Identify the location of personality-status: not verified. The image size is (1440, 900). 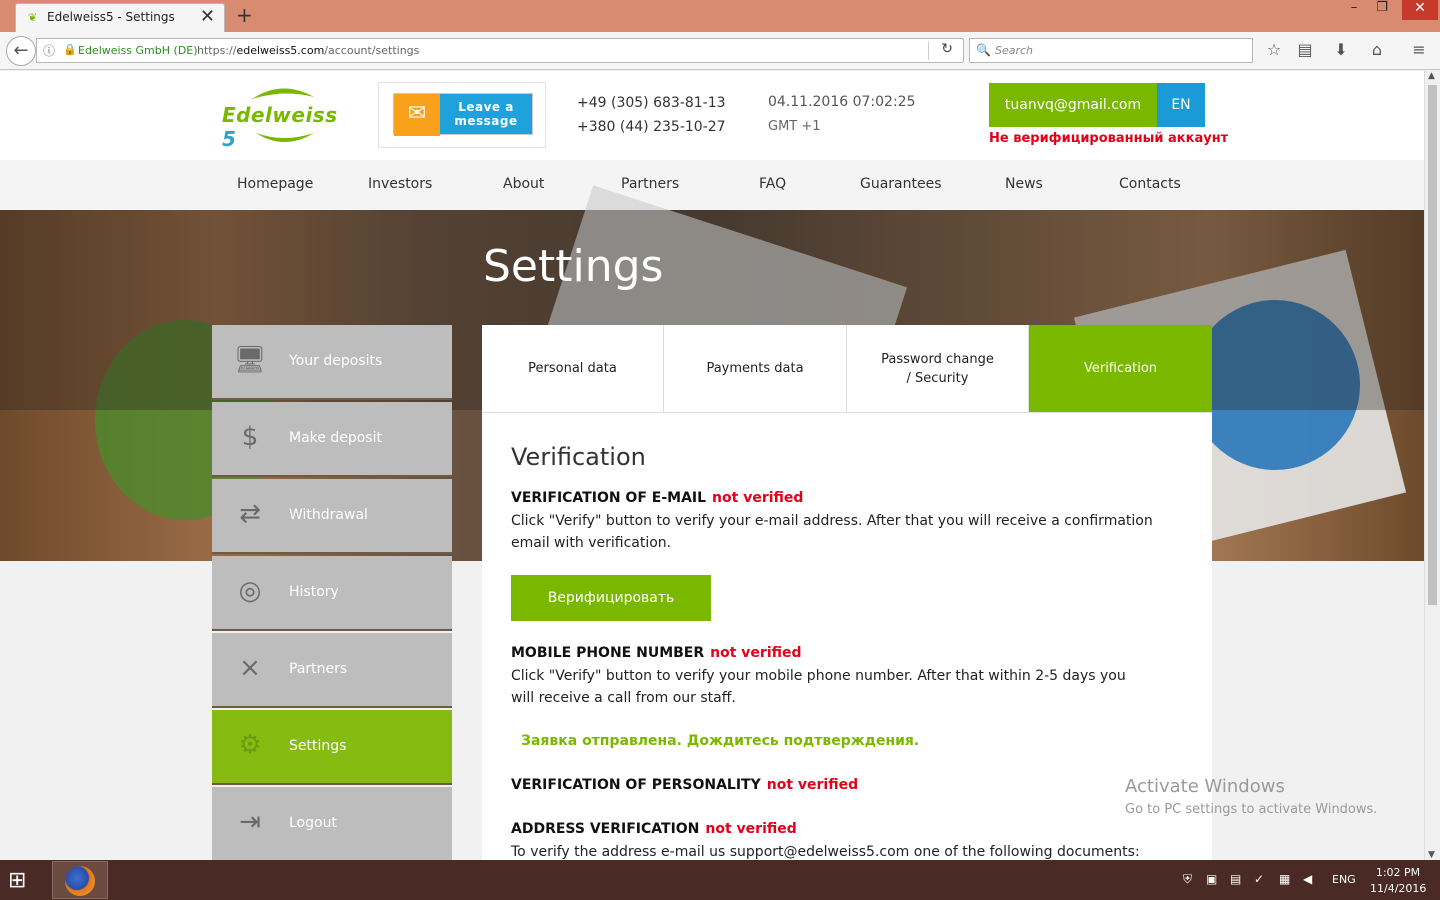
(812, 785).